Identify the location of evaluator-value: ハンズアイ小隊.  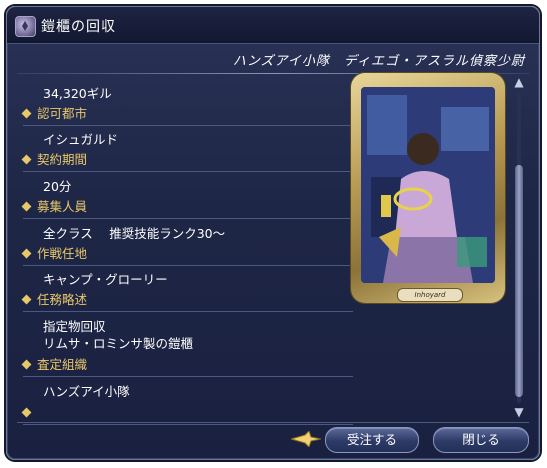
(86, 391).